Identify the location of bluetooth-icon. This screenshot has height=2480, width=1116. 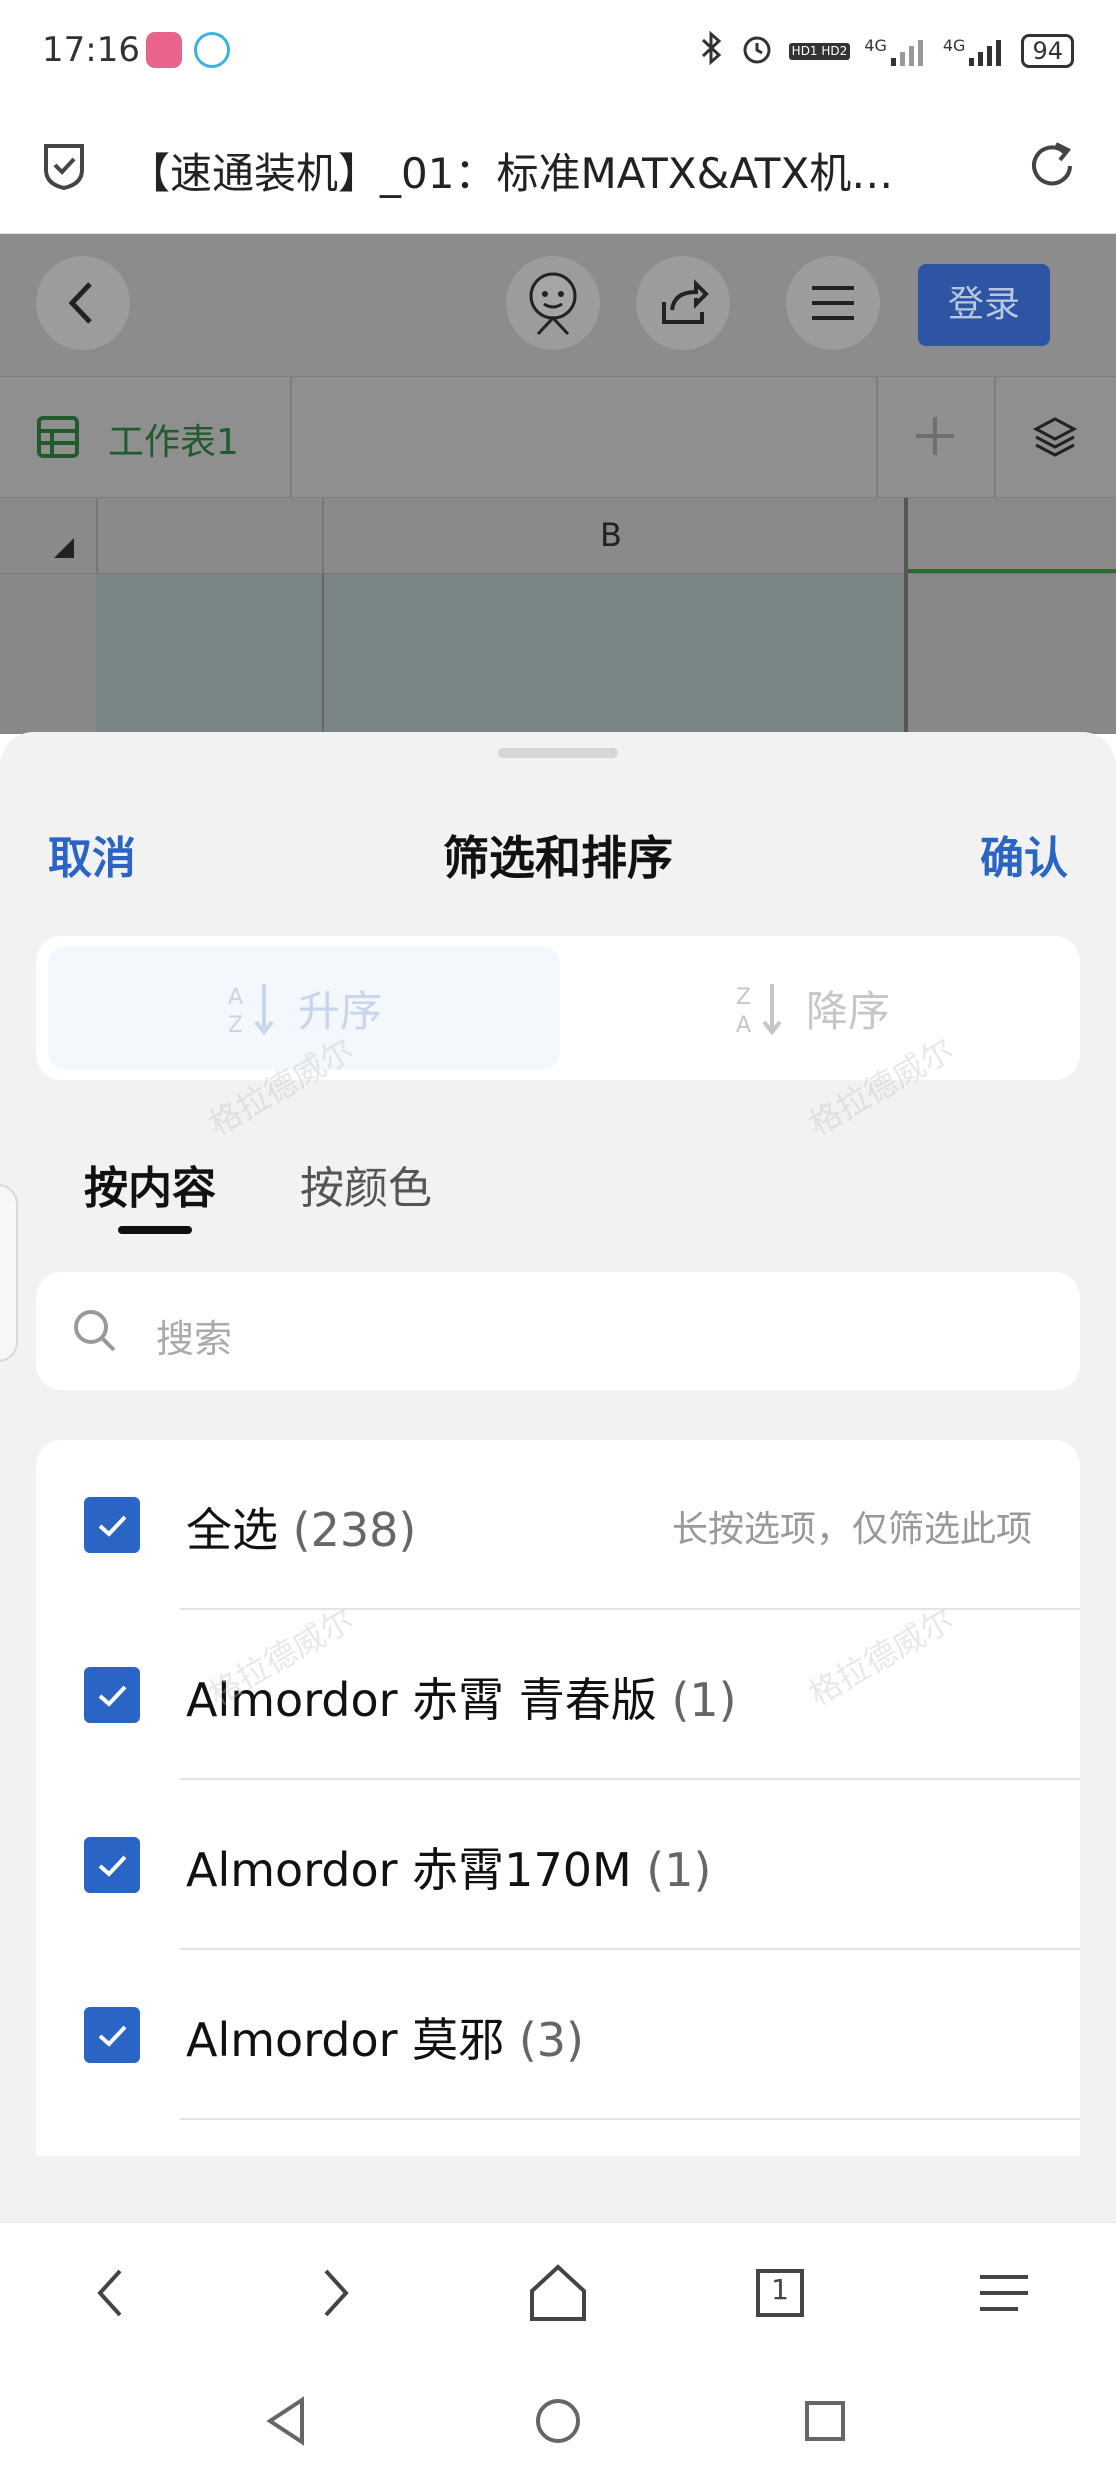
(712, 50).